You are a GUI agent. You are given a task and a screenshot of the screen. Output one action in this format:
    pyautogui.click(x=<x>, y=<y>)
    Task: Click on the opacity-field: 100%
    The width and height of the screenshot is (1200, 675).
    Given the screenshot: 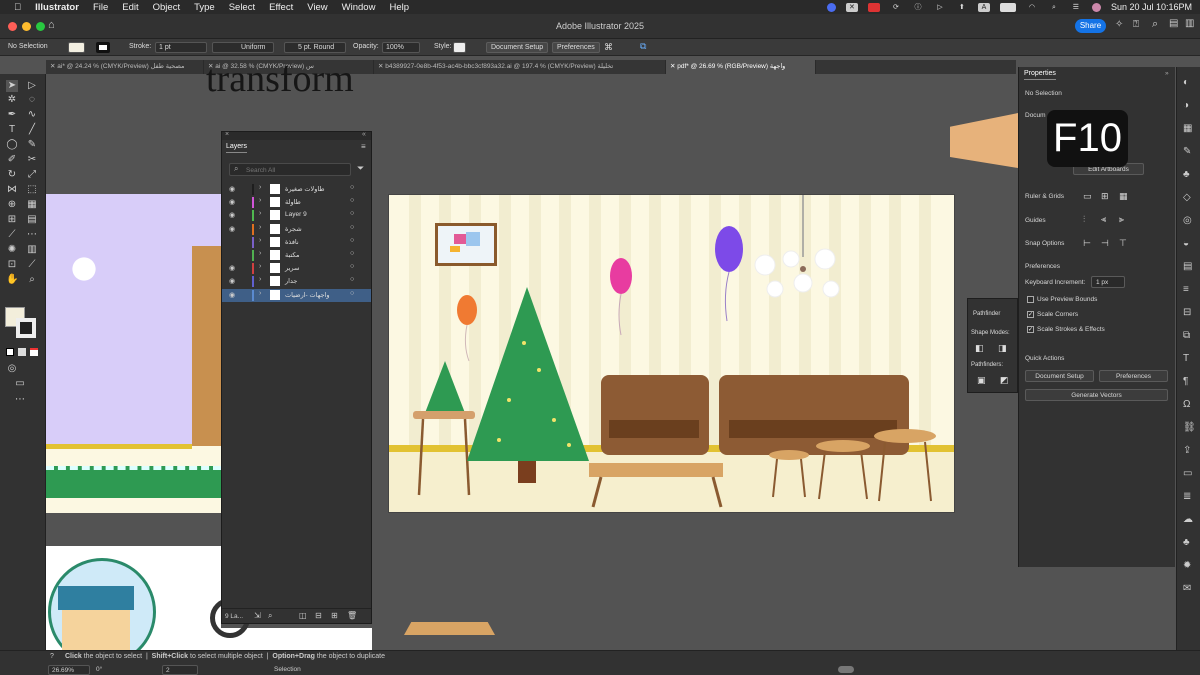 What is the action you would take?
    pyautogui.click(x=401, y=47)
    